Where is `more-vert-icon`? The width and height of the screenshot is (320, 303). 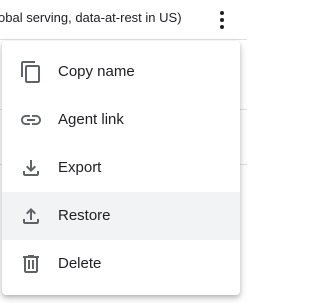 more-vert-icon is located at coordinates (222, 20).